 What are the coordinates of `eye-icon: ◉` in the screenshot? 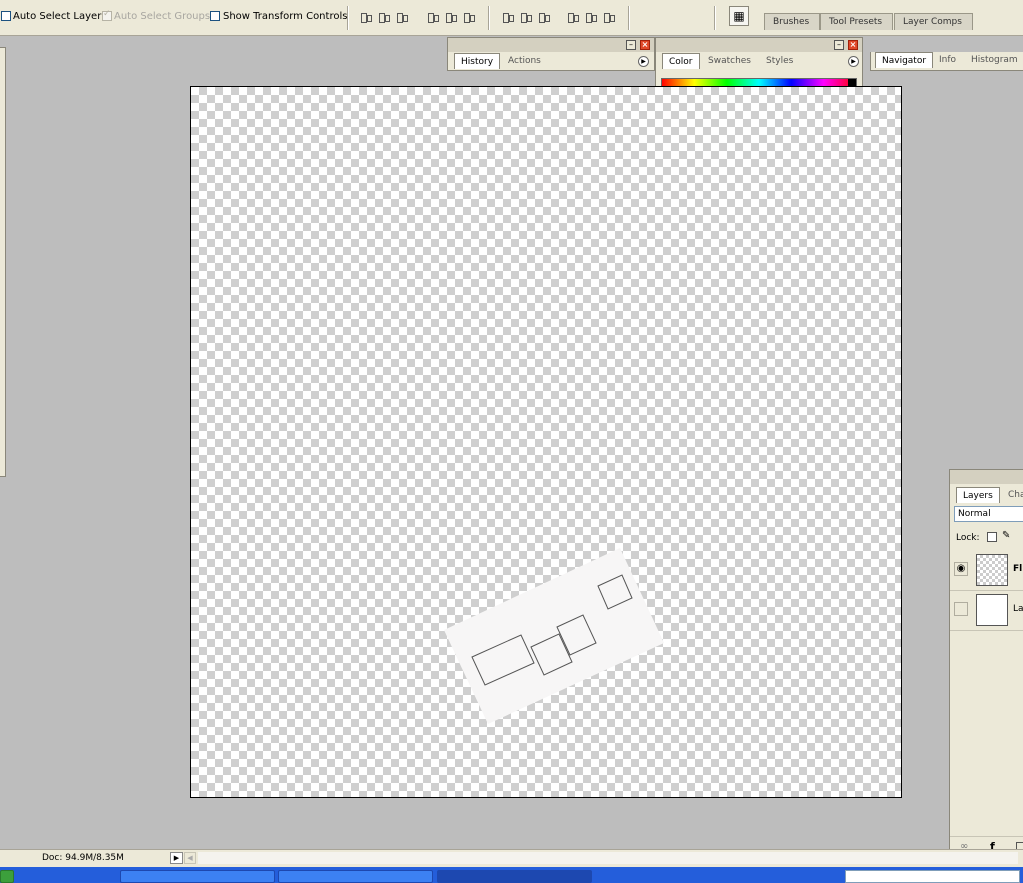 It's located at (961, 569).